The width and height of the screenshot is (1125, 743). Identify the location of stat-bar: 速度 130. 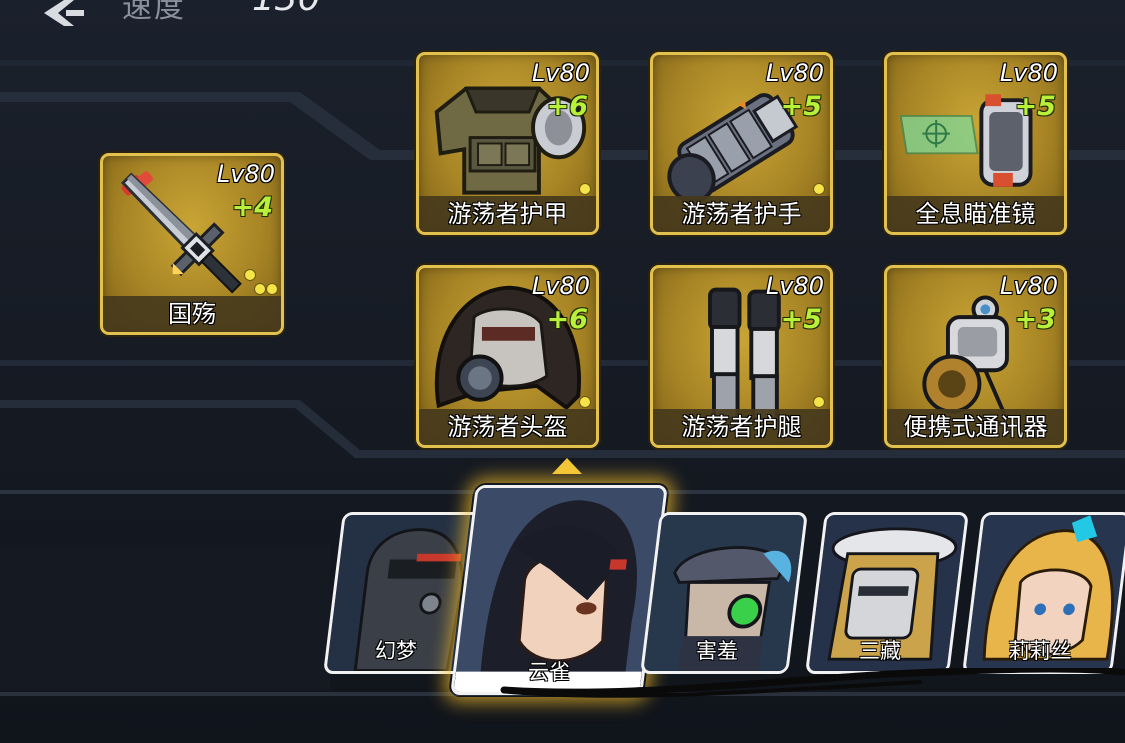
(210, 14).